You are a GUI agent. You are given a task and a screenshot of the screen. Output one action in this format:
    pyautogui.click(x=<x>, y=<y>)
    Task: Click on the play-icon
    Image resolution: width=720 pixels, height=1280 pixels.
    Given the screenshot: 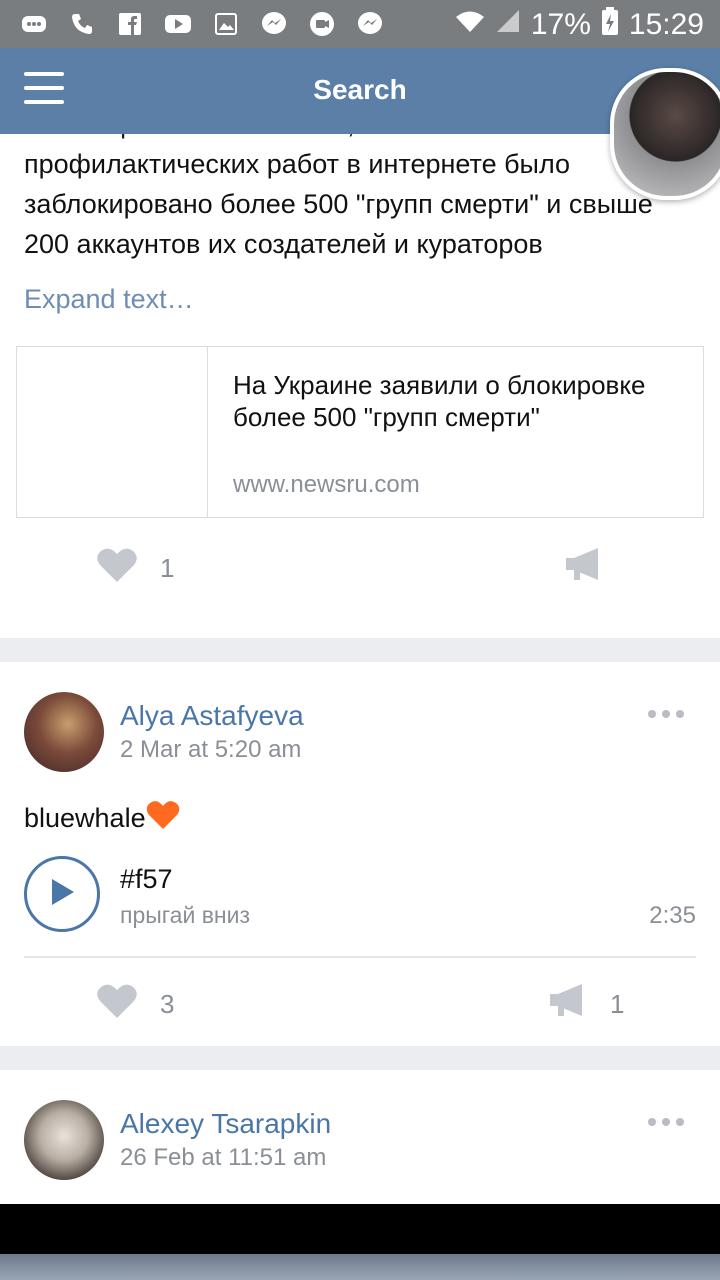 What is the action you would take?
    pyautogui.click(x=62, y=894)
    